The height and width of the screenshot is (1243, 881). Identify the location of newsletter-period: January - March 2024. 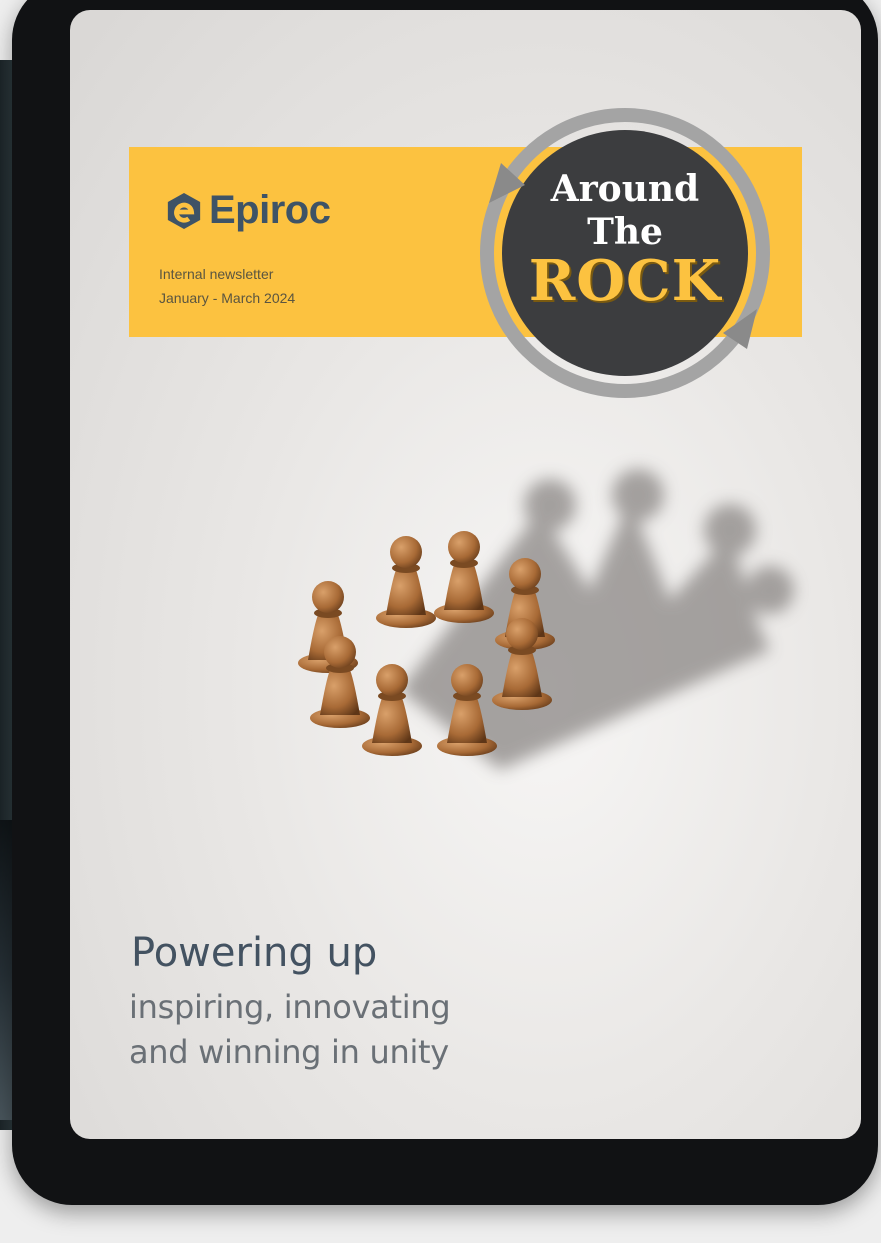
(227, 298).